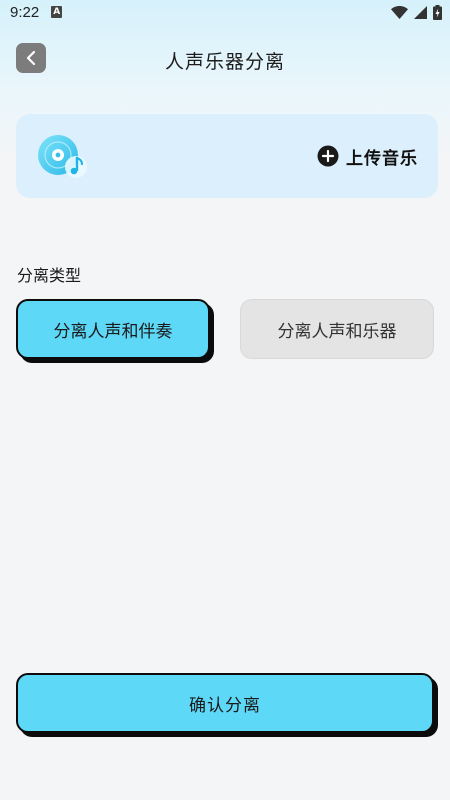 The height and width of the screenshot is (800, 450). What do you see at coordinates (25, 12) in the screenshot?
I see `status-time: 9:22` at bounding box center [25, 12].